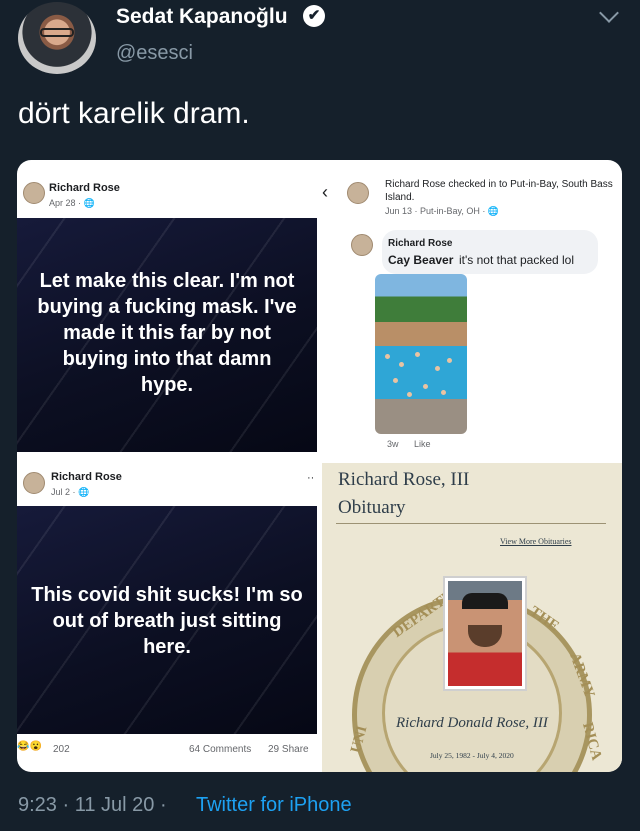 The width and height of the screenshot is (640, 831). I want to click on verified-badge-icon: ✔, so click(314, 16).